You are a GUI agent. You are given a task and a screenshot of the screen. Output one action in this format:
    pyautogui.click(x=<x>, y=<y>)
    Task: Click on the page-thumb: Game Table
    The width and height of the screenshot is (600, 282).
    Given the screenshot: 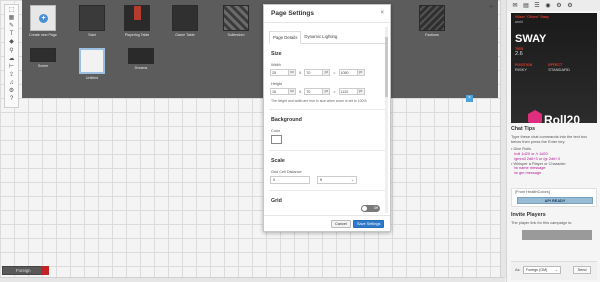 What is the action you would take?
    pyautogui.click(x=185, y=21)
    